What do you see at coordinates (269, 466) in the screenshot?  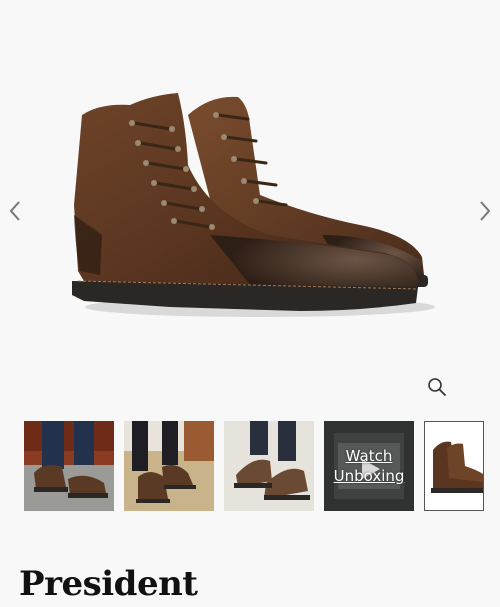 I see `thumbnail-lifestyle-standing` at bounding box center [269, 466].